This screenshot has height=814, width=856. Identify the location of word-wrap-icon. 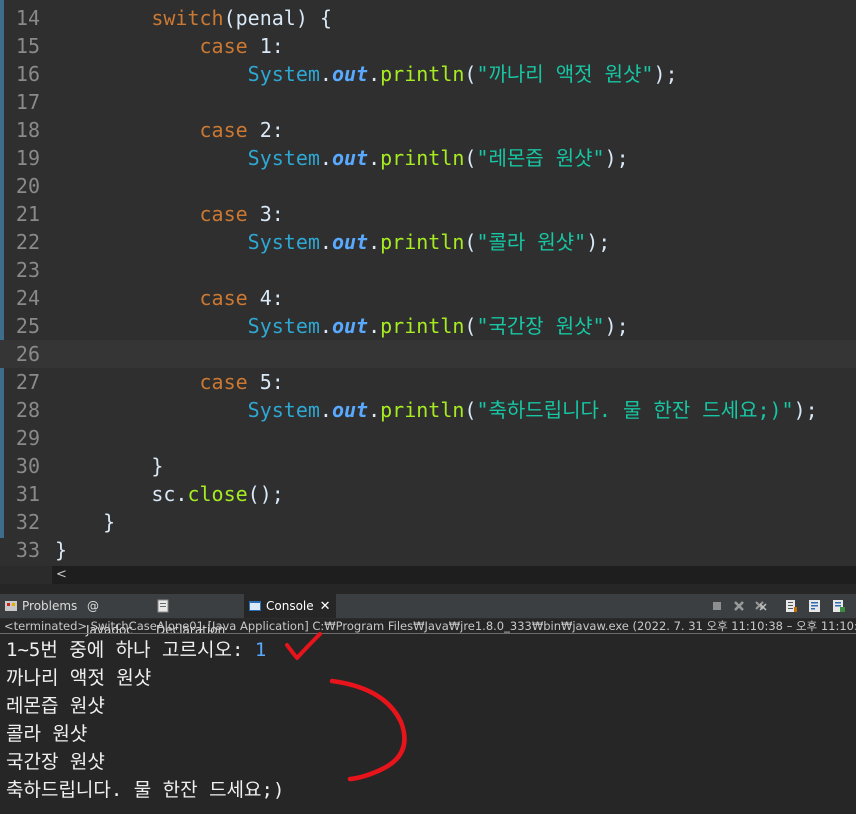
(815, 606).